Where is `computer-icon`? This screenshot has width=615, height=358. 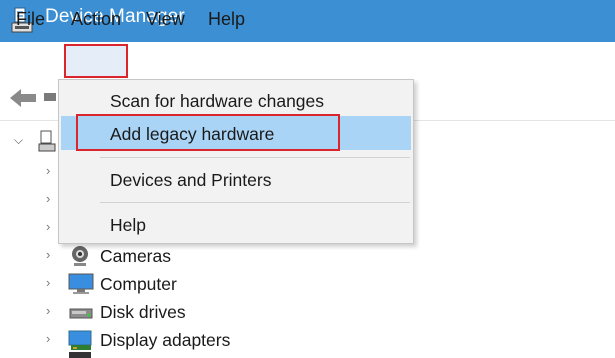 computer-icon is located at coordinates (81, 283).